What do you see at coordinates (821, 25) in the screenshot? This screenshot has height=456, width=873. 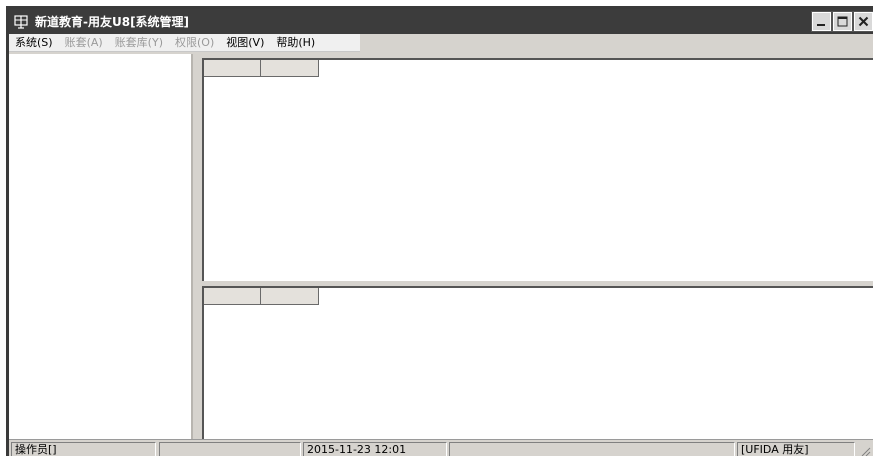 I see `minimize-icon` at bounding box center [821, 25].